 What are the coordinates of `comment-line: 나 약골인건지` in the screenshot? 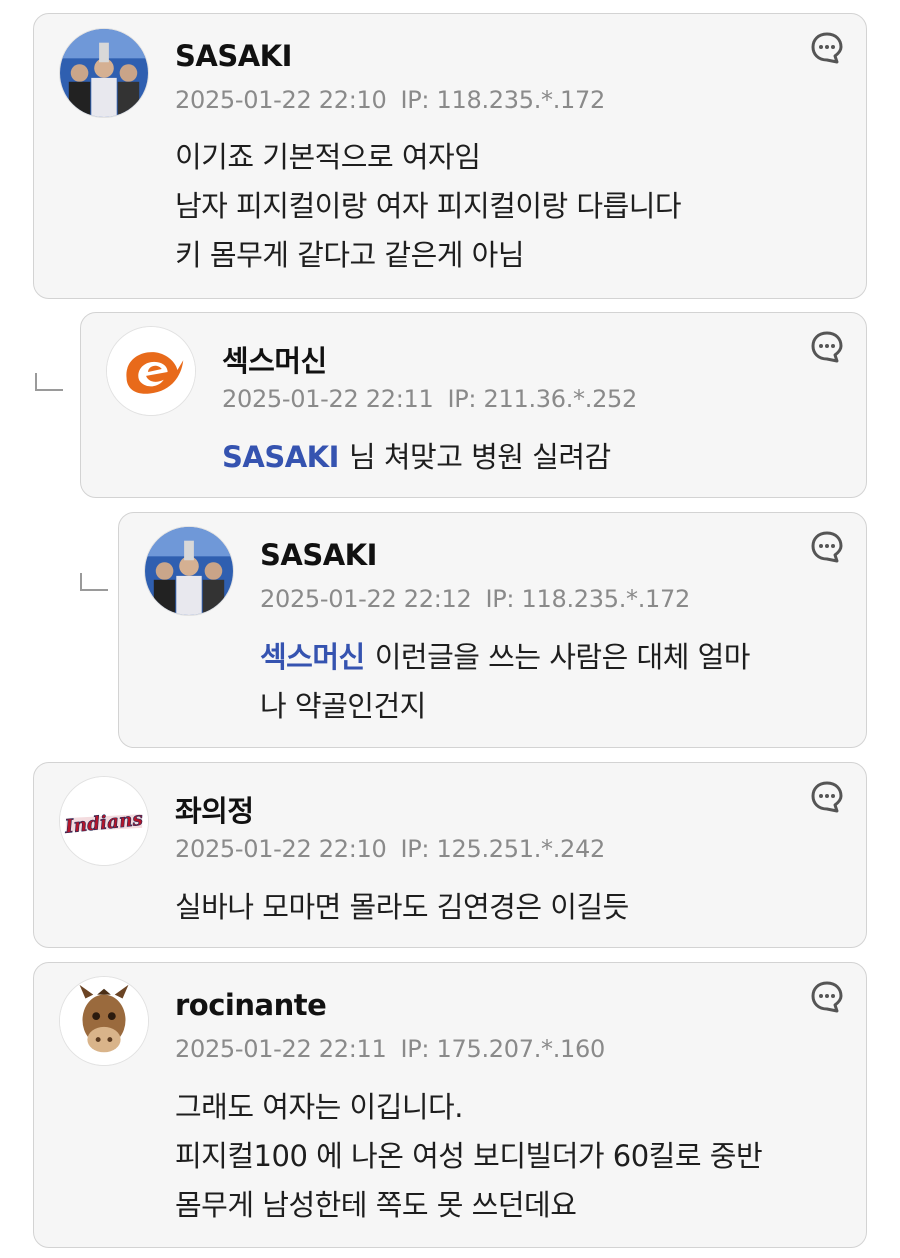 It's located at (343, 706).